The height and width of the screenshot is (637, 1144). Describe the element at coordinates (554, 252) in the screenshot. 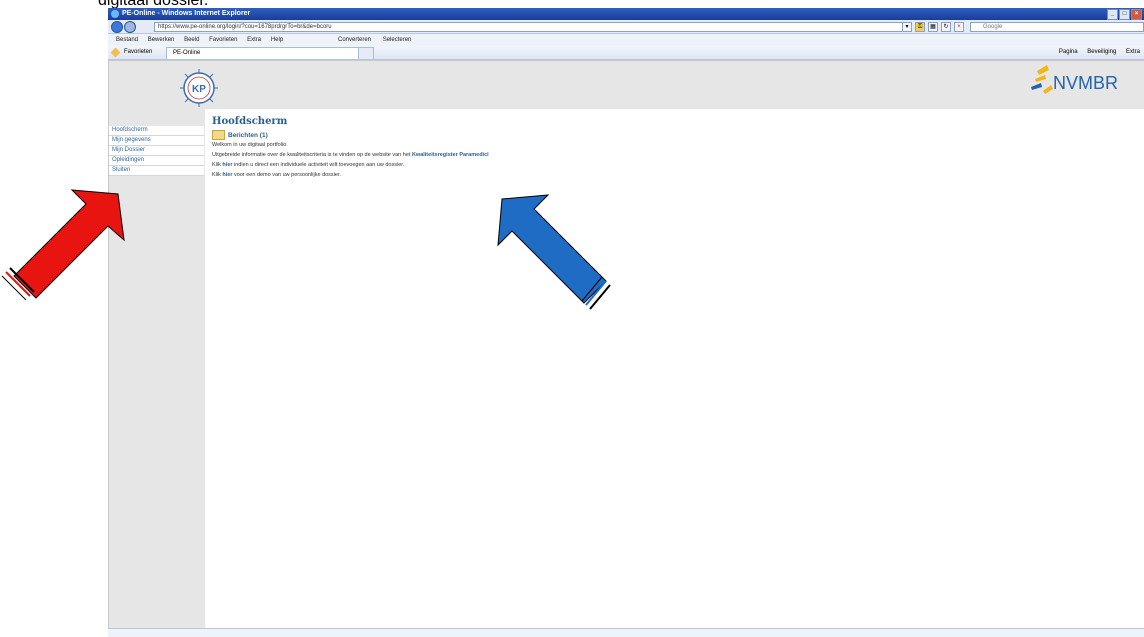

I see `blue-arrow` at that location.